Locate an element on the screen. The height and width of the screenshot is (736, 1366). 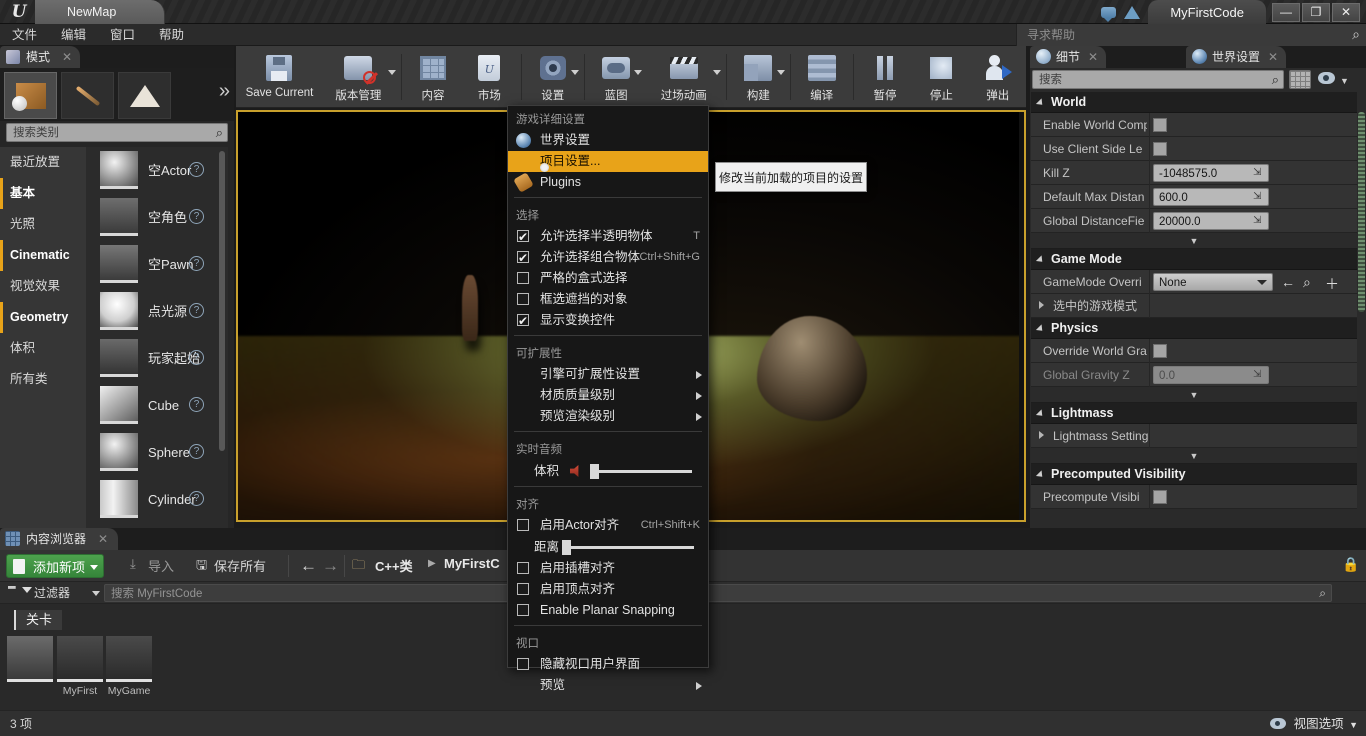
property-row-gamemode-override: GameMode Overri None ← ⌕ ＋ is located at coordinates (1194, 282).